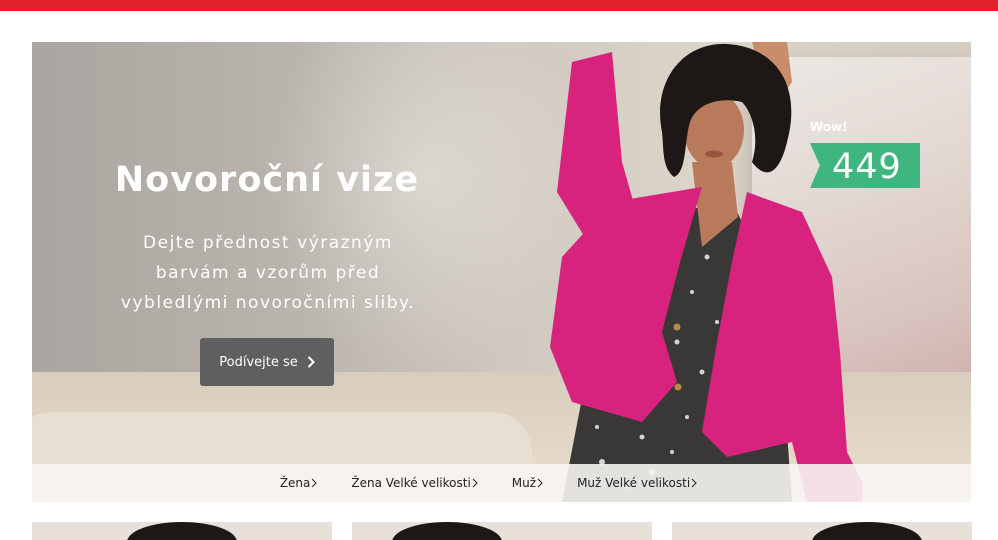 The height and width of the screenshot is (540, 998). What do you see at coordinates (829, 127) in the screenshot?
I see `price-badge-eyebrow: Wow!` at bounding box center [829, 127].